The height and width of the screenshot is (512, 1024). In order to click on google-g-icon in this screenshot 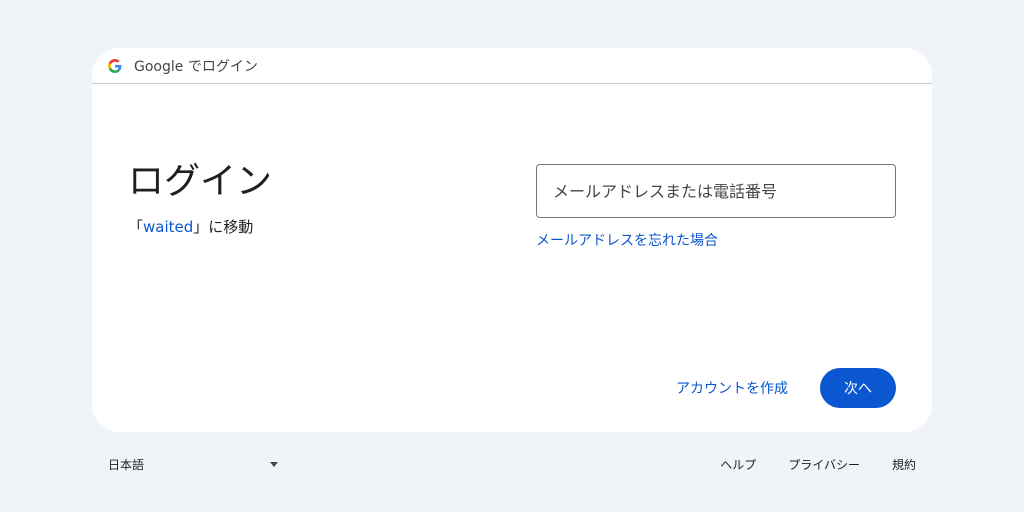, I will do `click(115, 65)`.